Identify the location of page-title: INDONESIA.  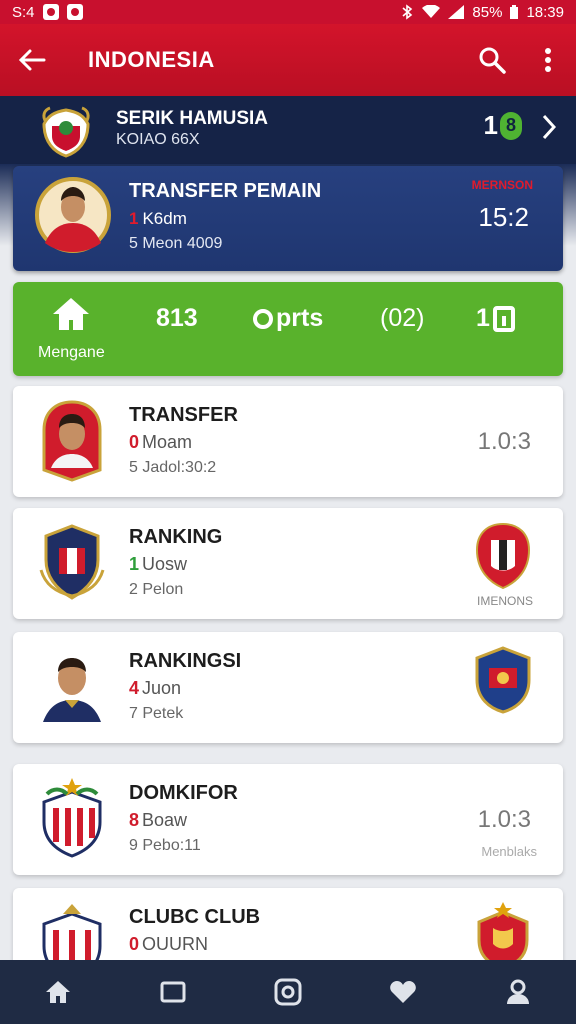
(151, 59).